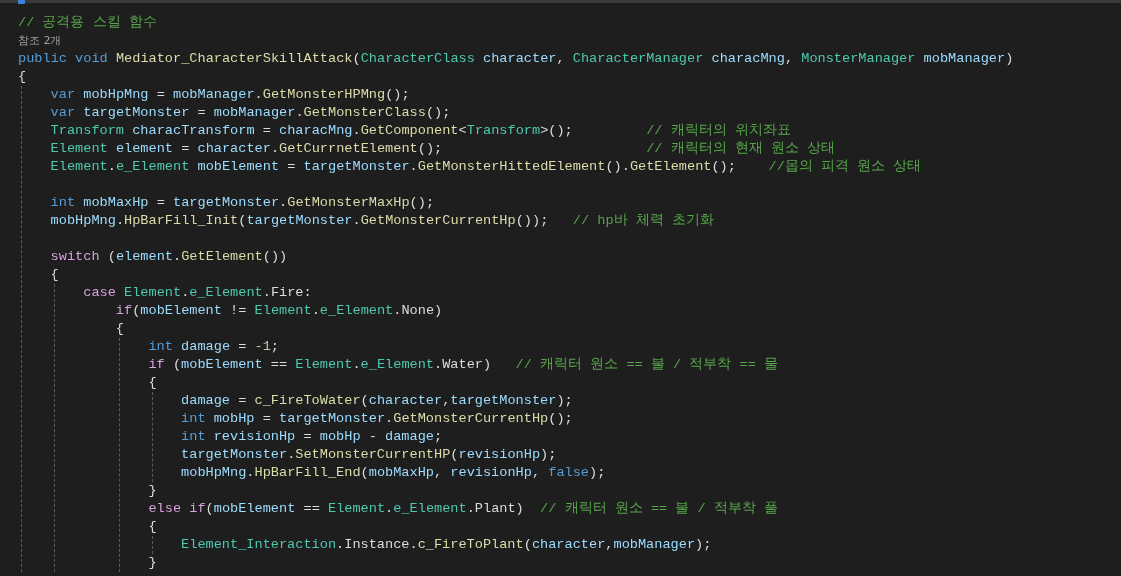  I want to click on code-line: case Element.e_Element.Fire:, so click(197, 292).